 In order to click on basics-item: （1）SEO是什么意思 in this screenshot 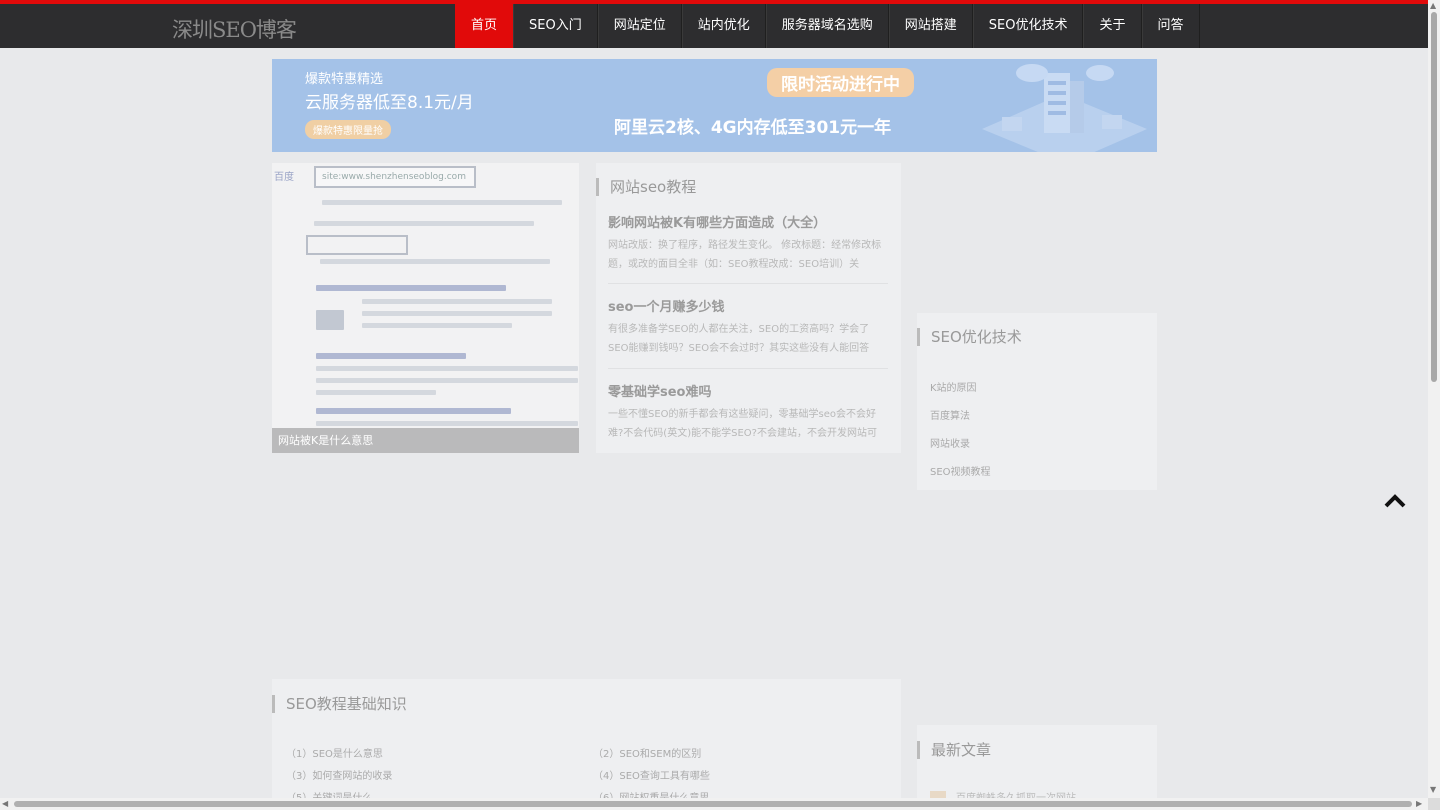, I will do `click(334, 752)`.